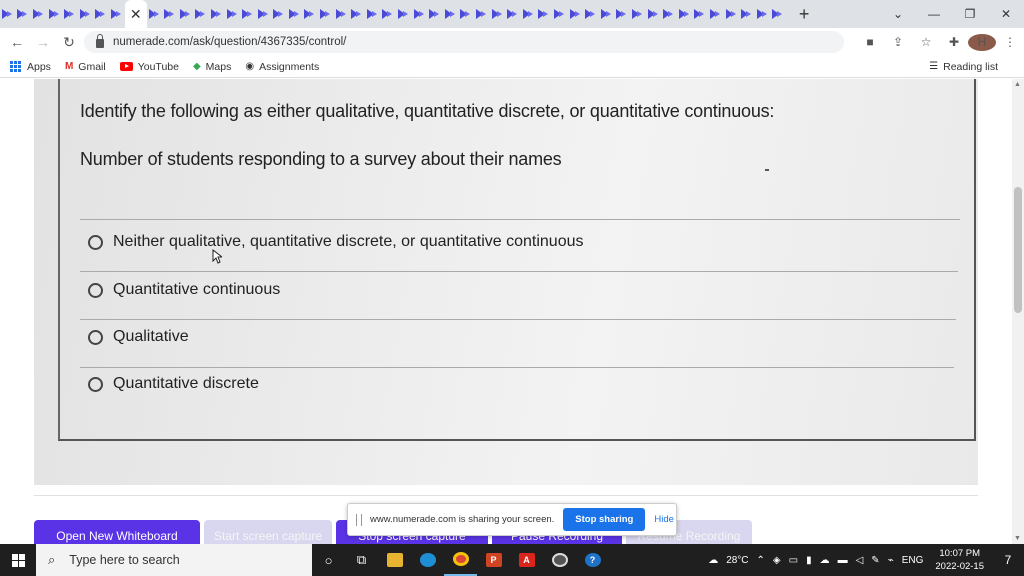 This screenshot has height=576, width=1024. Describe the element at coordinates (1017, 538) in the screenshot. I see `scroll-down-icon: ▼` at that location.